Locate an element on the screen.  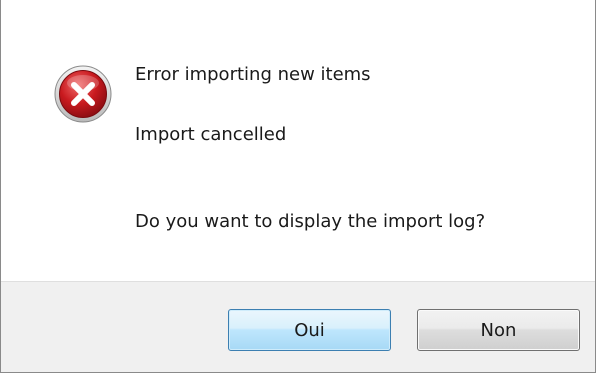
question-text: Do you want to display the import log? is located at coordinates (310, 221).